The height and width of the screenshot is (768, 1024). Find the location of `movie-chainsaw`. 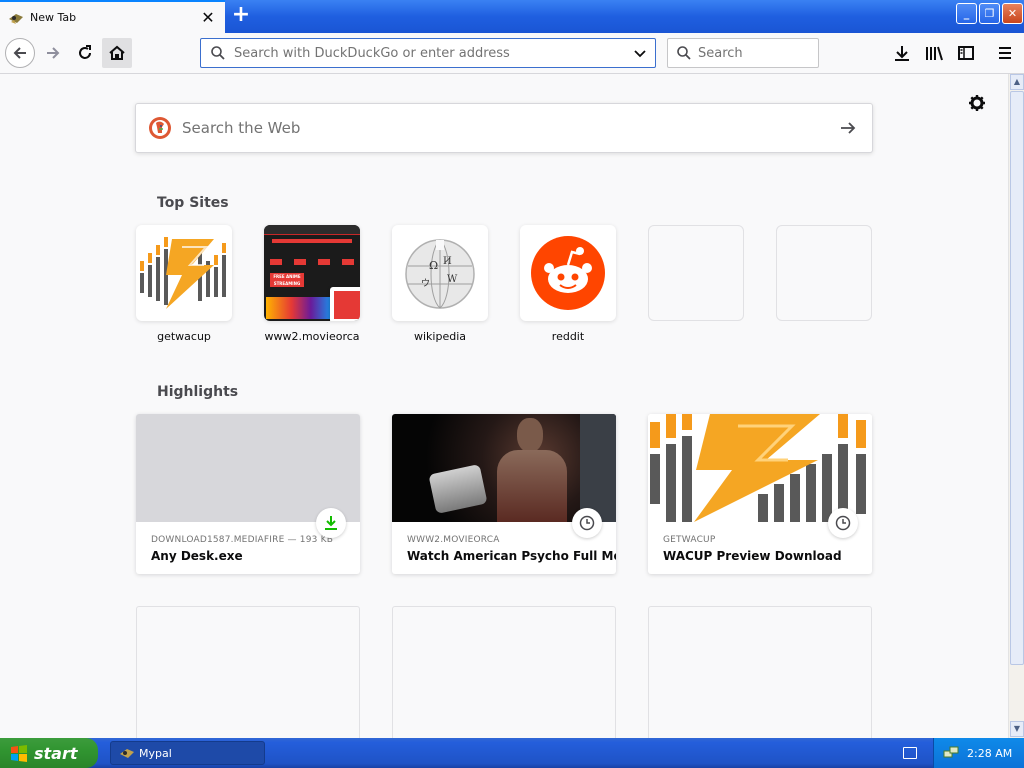

movie-chainsaw is located at coordinates (458, 489).